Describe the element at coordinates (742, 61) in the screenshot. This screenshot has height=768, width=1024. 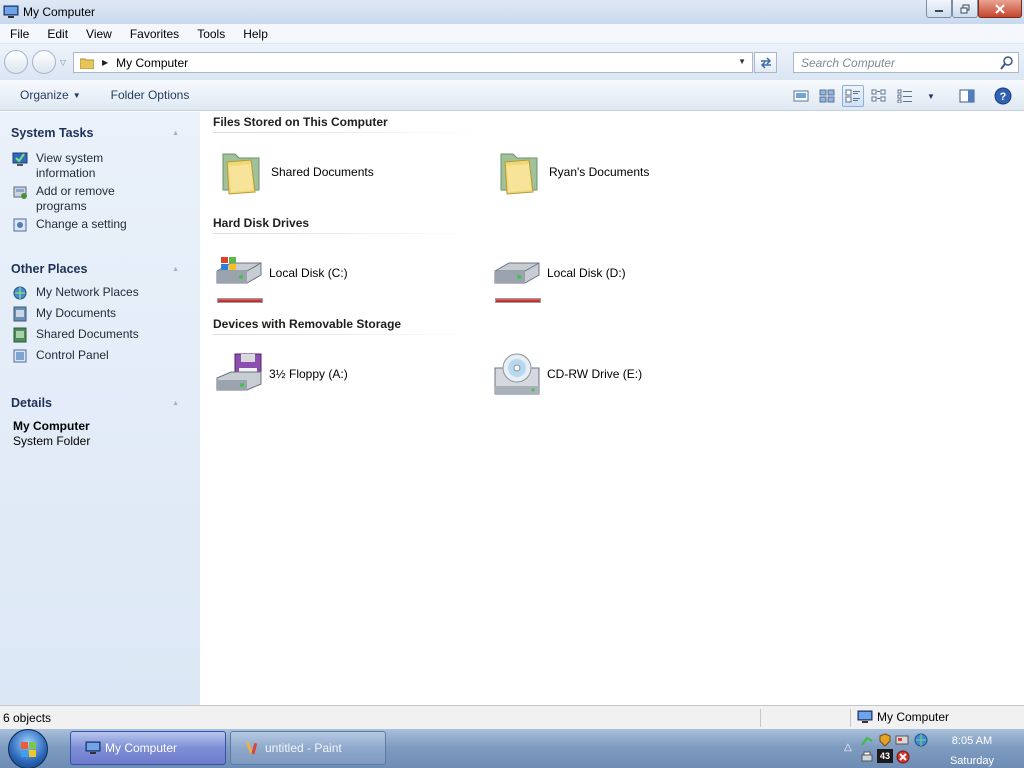
I see `address-dropdown-icon: ▼` at that location.